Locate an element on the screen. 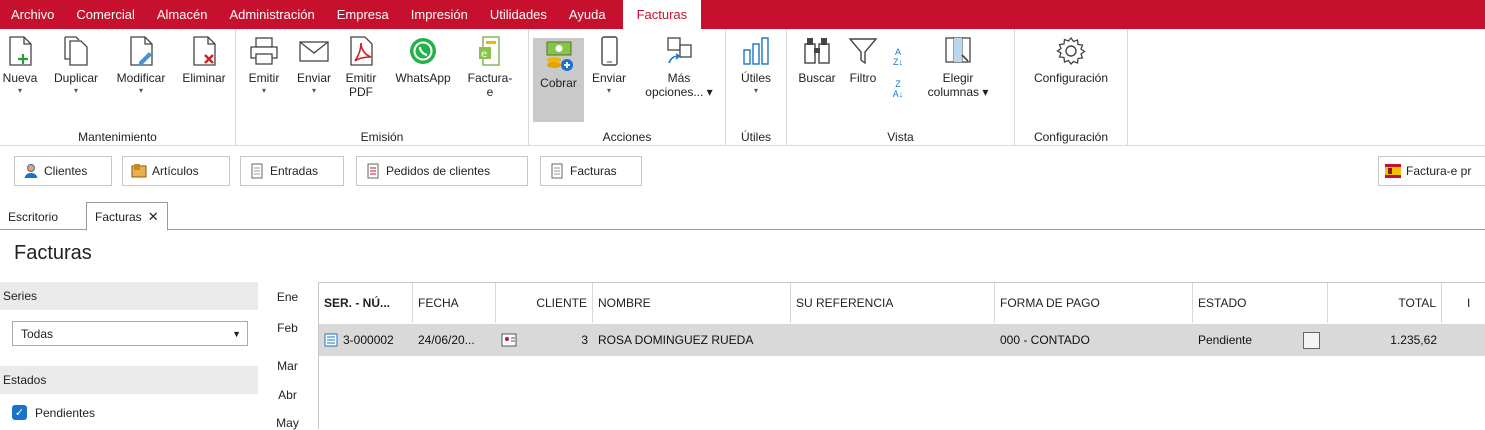 The height and width of the screenshot is (430, 1485). cell-total: 1.235,62 is located at coordinates (1413, 340).